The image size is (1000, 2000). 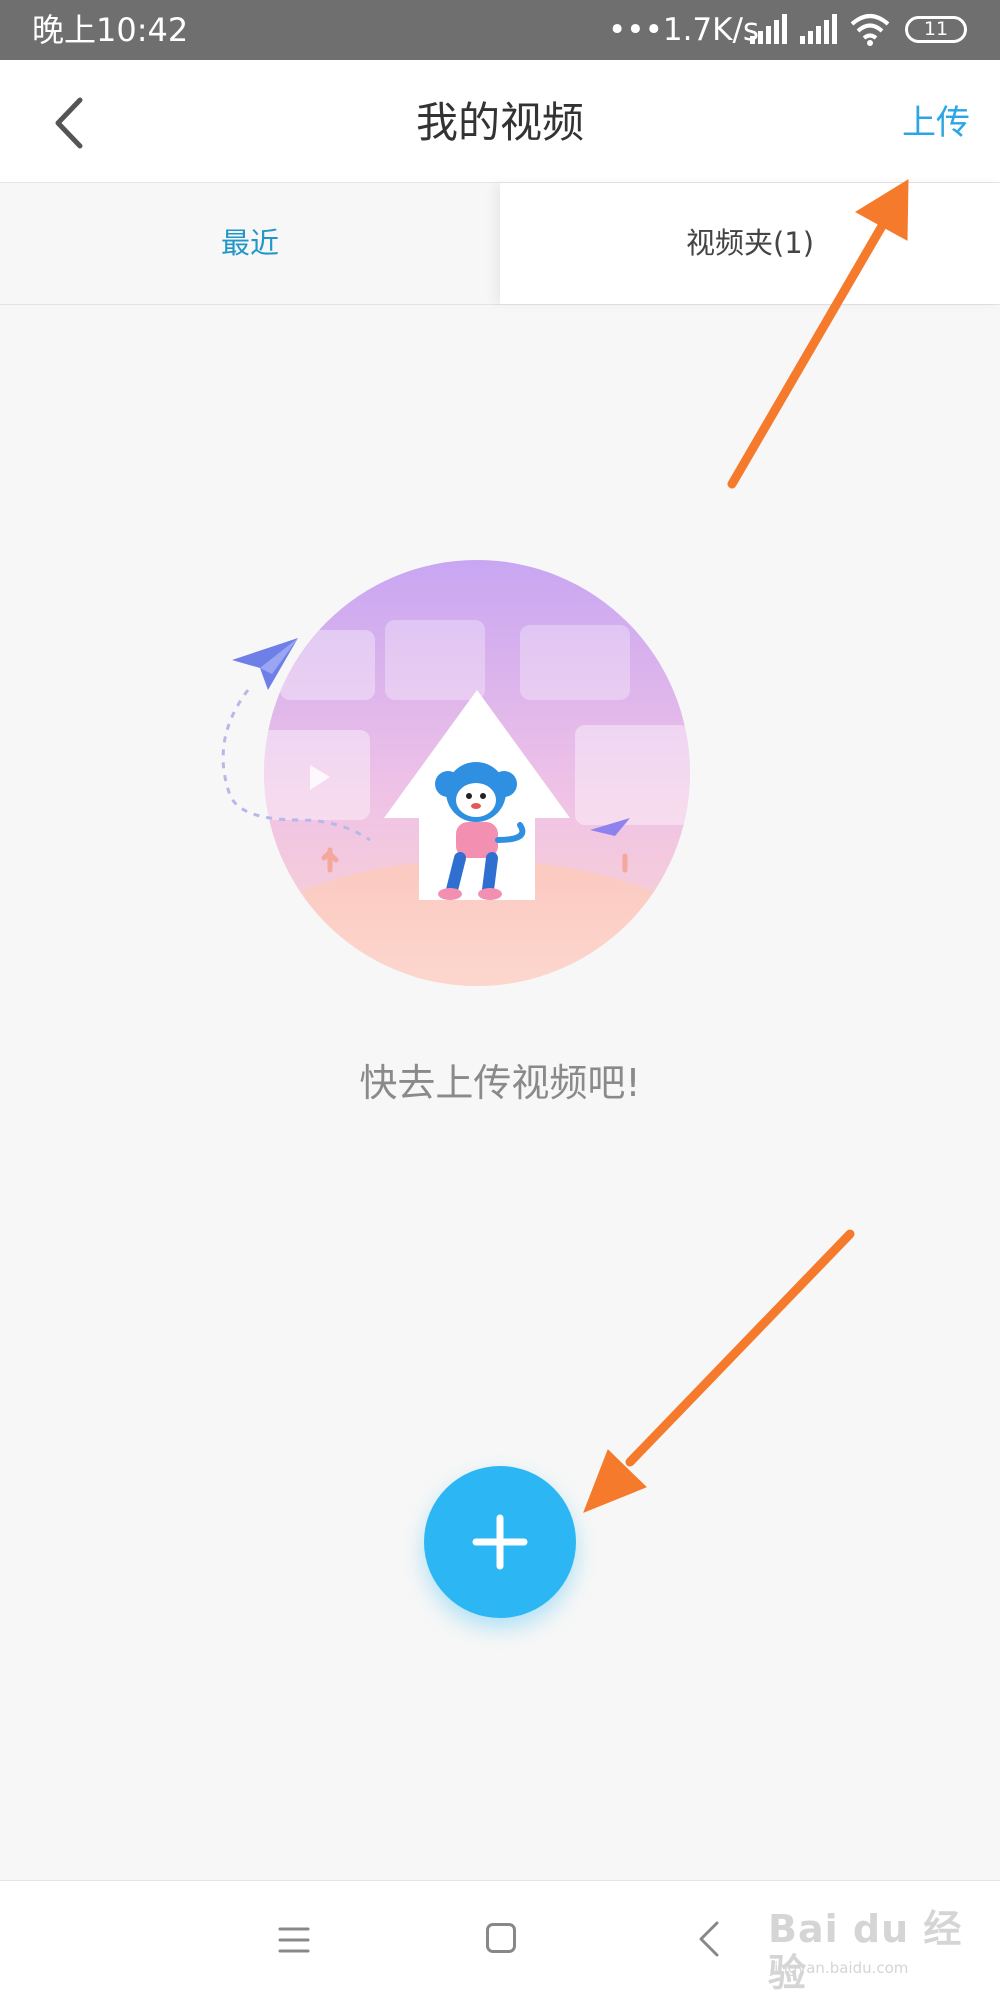 What do you see at coordinates (936, 123) in the screenshot?
I see `upload-button: 上传` at bounding box center [936, 123].